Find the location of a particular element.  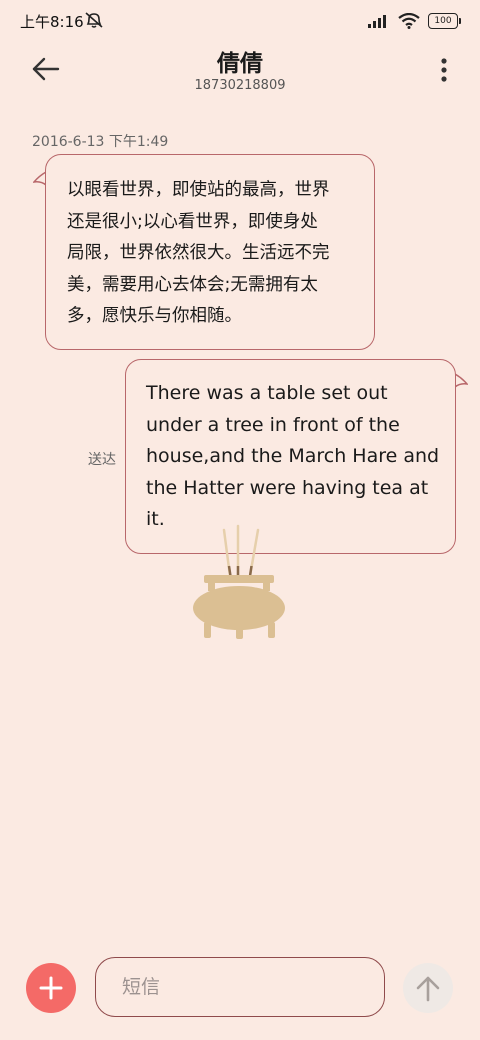

message-line: 局限，世界依然很大。生活远不完 is located at coordinates (198, 253).